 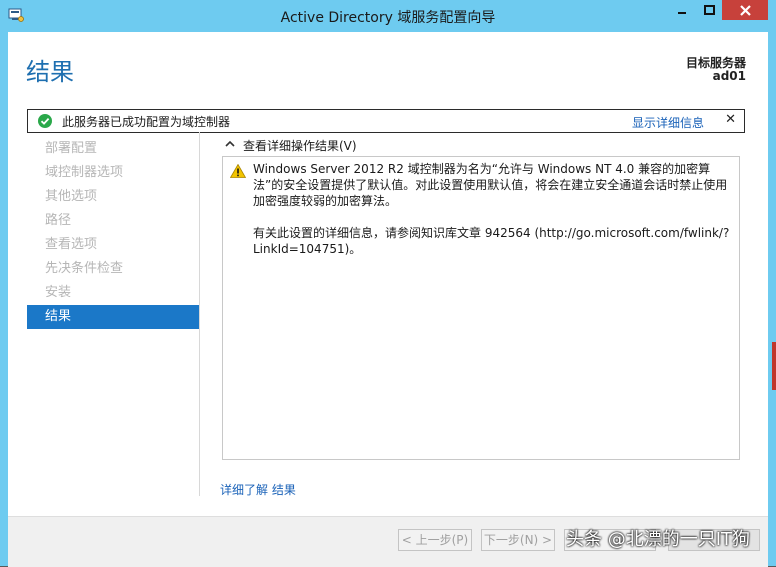 What do you see at coordinates (258, 489) in the screenshot?
I see `learn-more-link: 详细了解 结果` at bounding box center [258, 489].